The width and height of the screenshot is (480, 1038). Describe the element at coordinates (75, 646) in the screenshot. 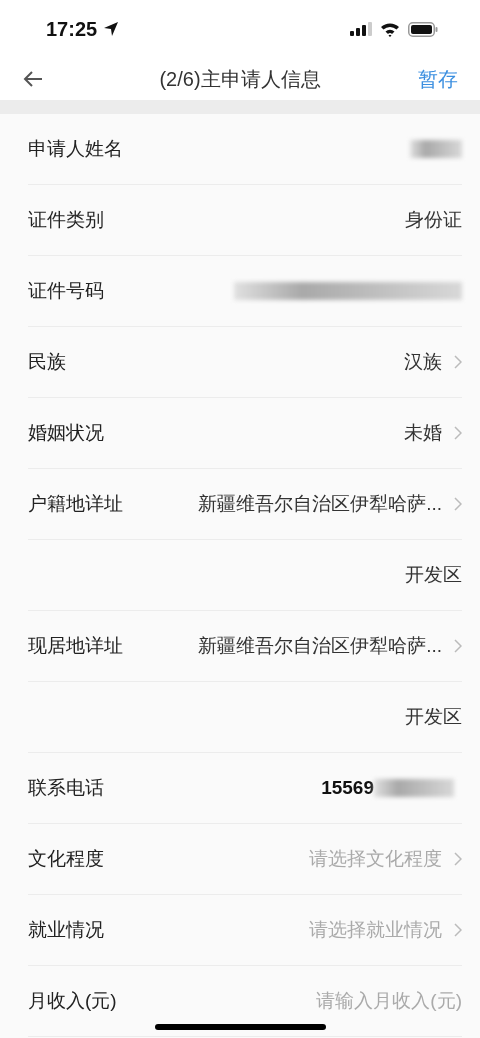

I see `field-label: 现居地详址` at that location.